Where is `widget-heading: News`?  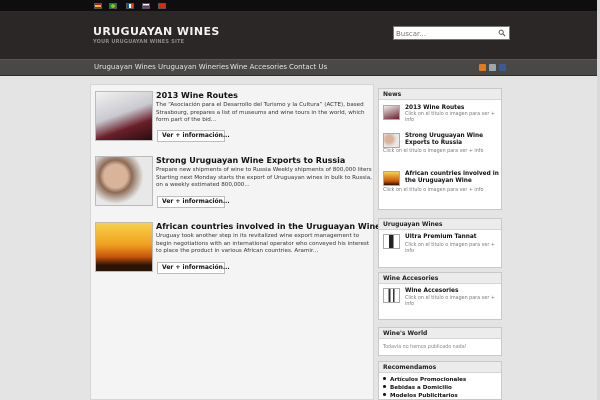 widget-heading: News is located at coordinates (440, 94).